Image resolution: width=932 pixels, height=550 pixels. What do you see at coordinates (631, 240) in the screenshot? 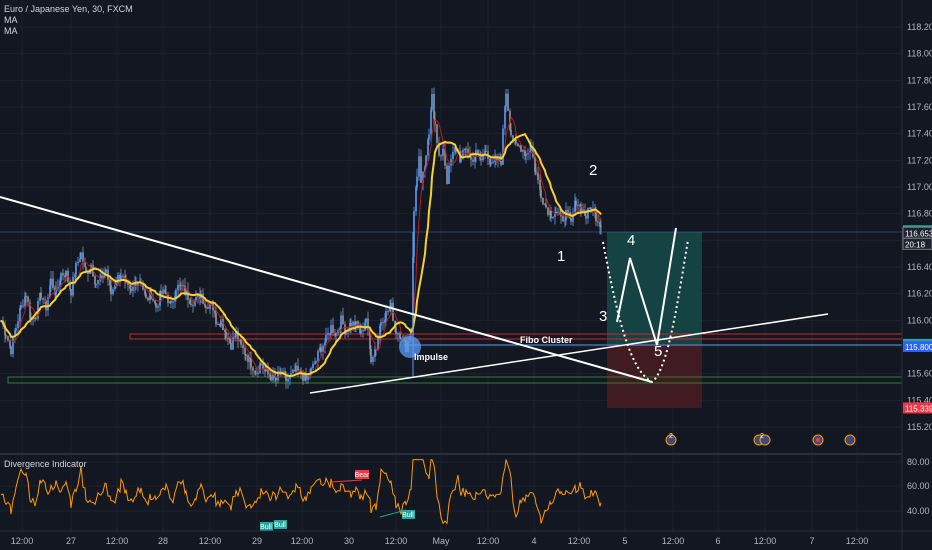
I see `wave-4-label: 4` at bounding box center [631, 240].